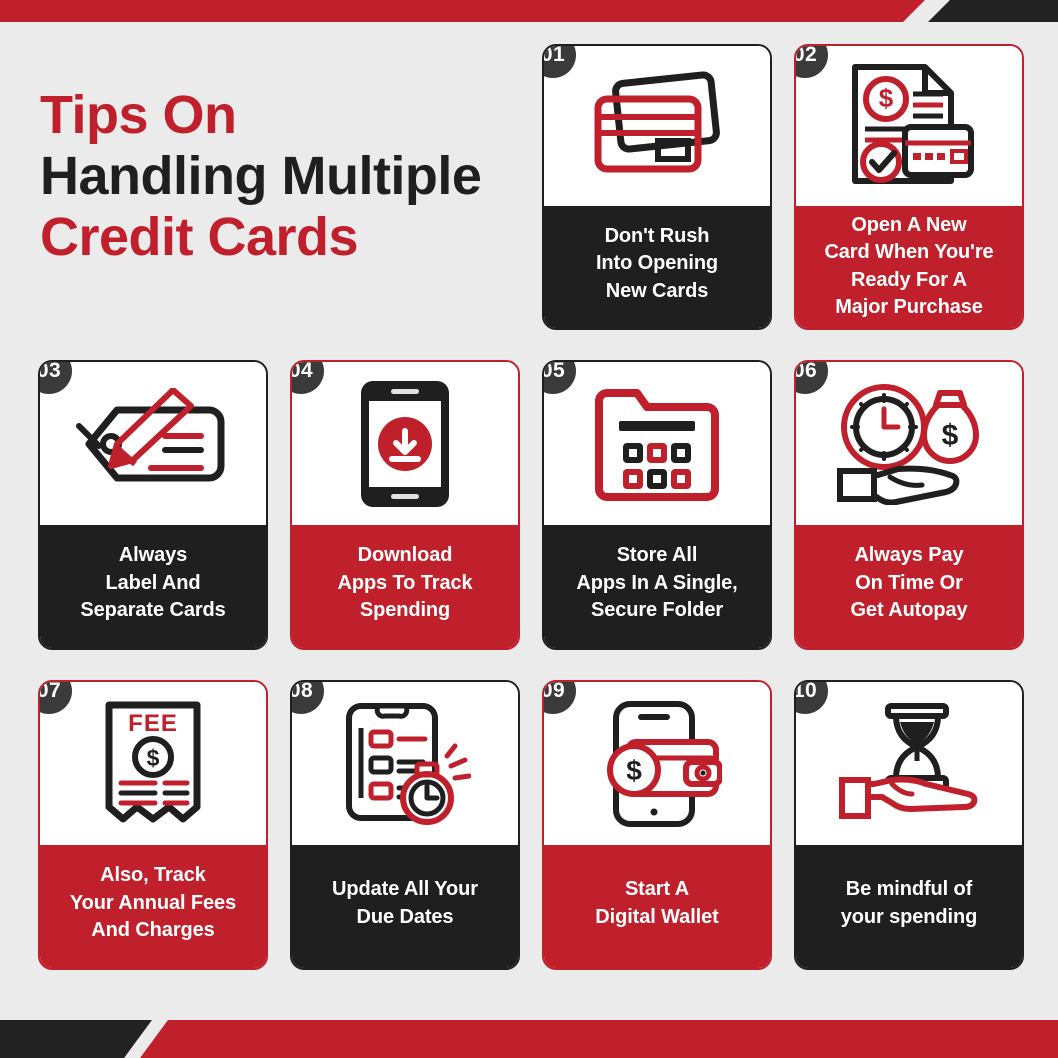 The image size is (1058, 1058). I want to click on tip-card-label: Download Apps To Track Spending, so click(405, 586).